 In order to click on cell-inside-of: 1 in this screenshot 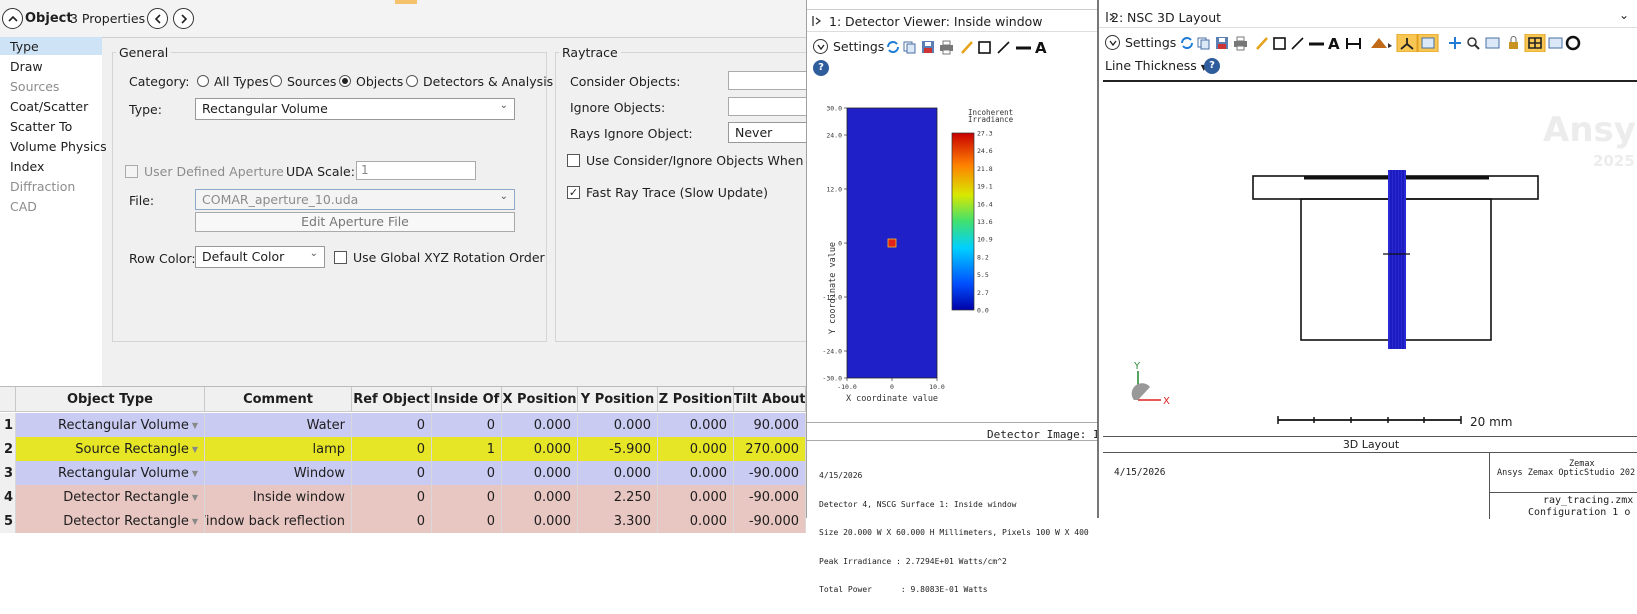, I will do `click(467, 449)`.